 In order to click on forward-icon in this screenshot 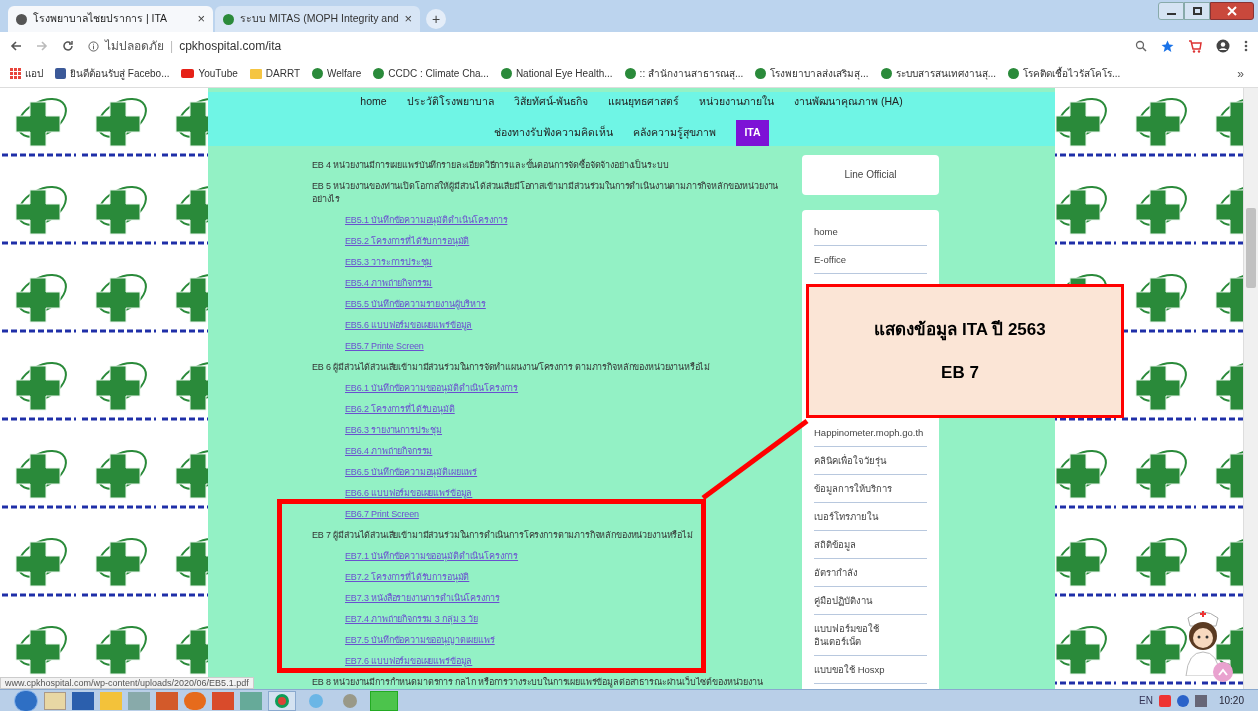, I will do `click(42, 46)`.